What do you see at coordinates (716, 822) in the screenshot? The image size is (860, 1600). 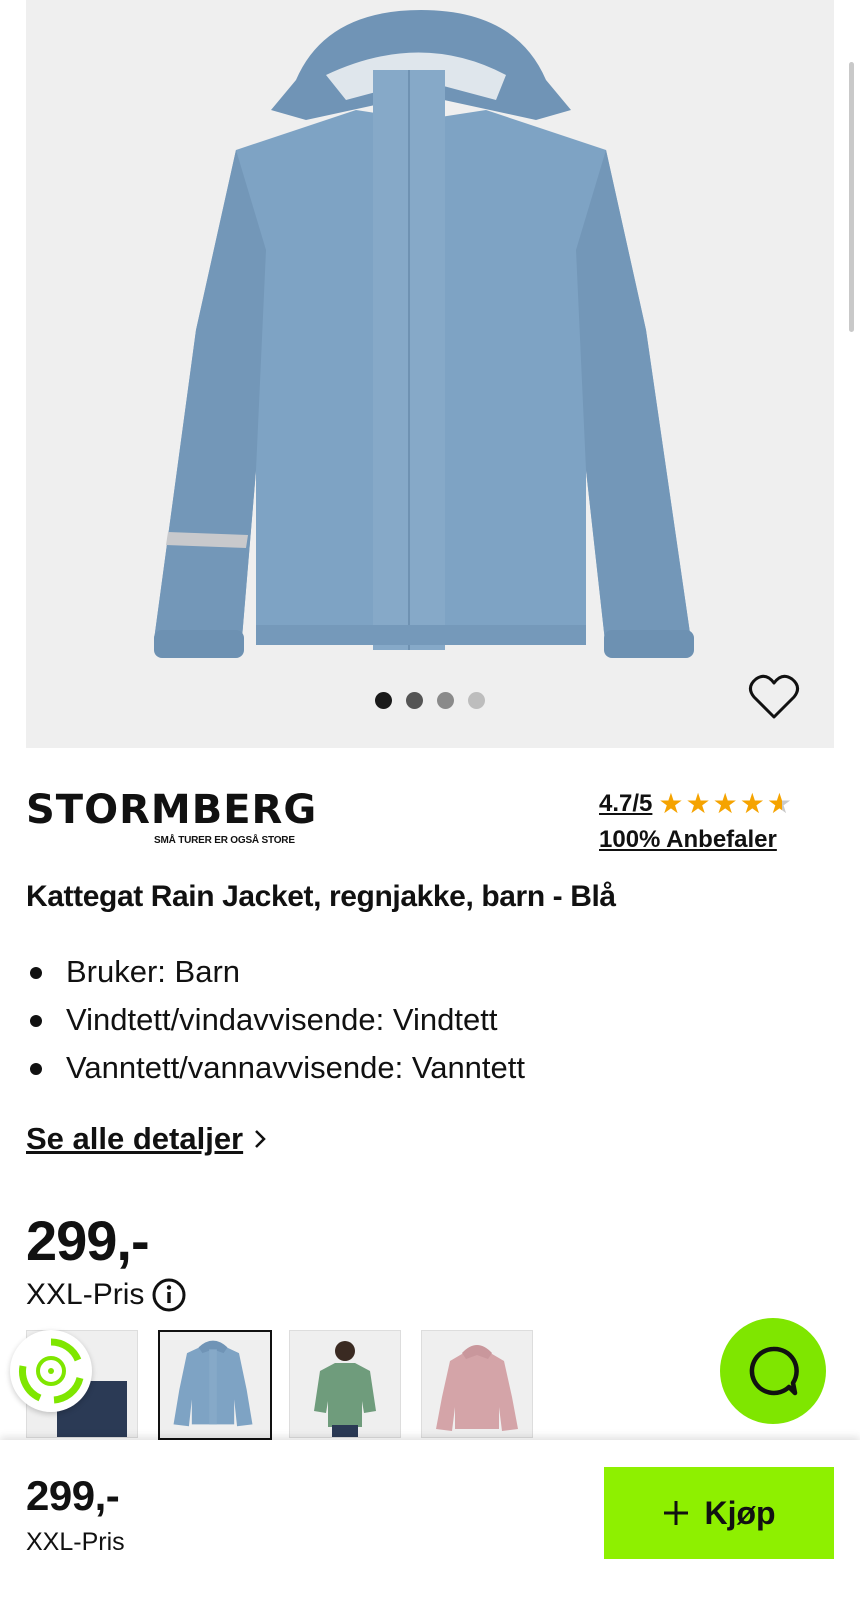 I see `rating-summary: 4.7/5 ★ ★ ★ ★ ★ 100% Anbefaler` at bounding box center [716, 822].